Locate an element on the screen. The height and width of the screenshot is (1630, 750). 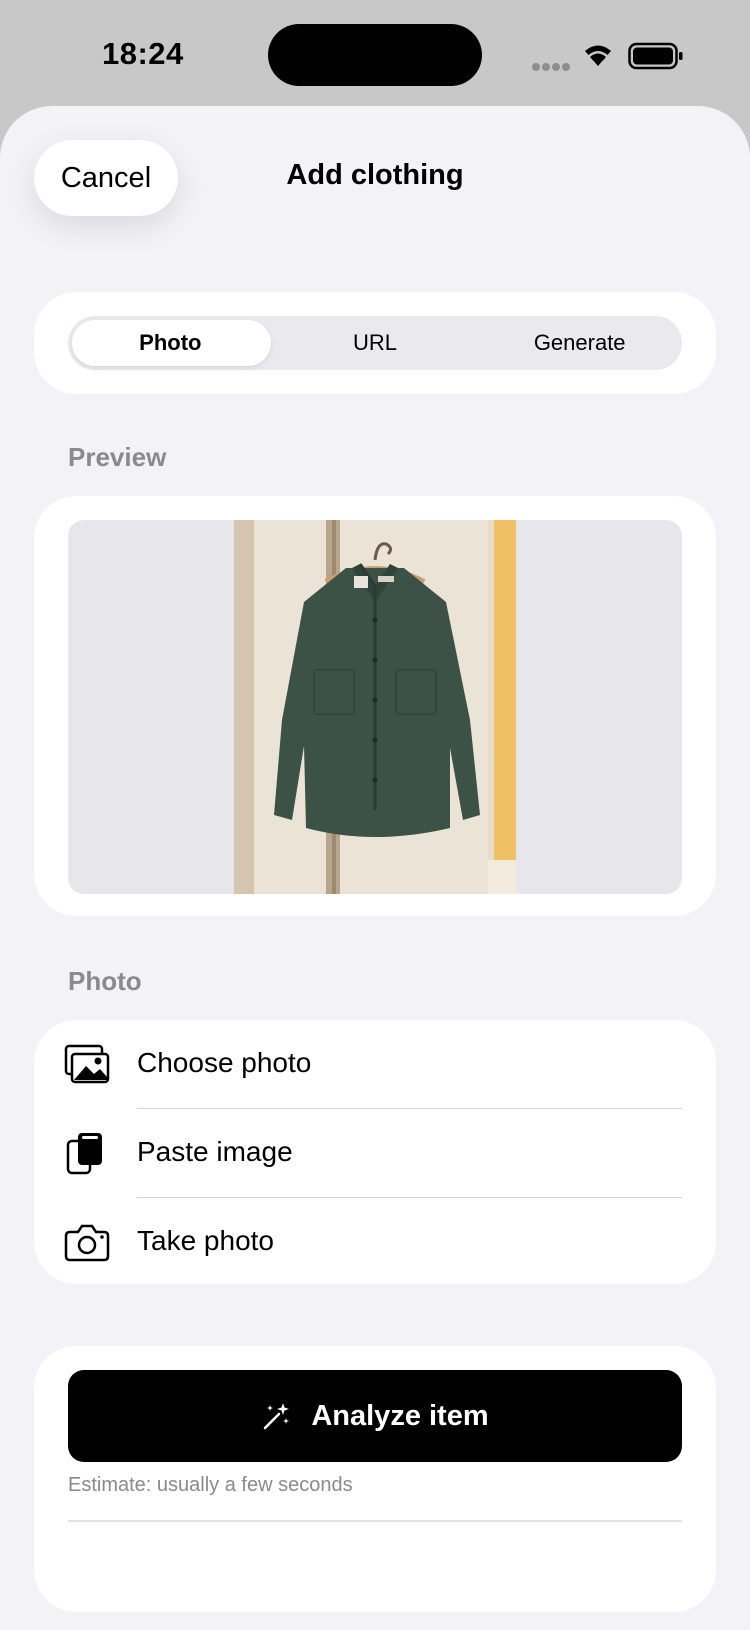
camera-icon is located at coordinates (87, 1243).